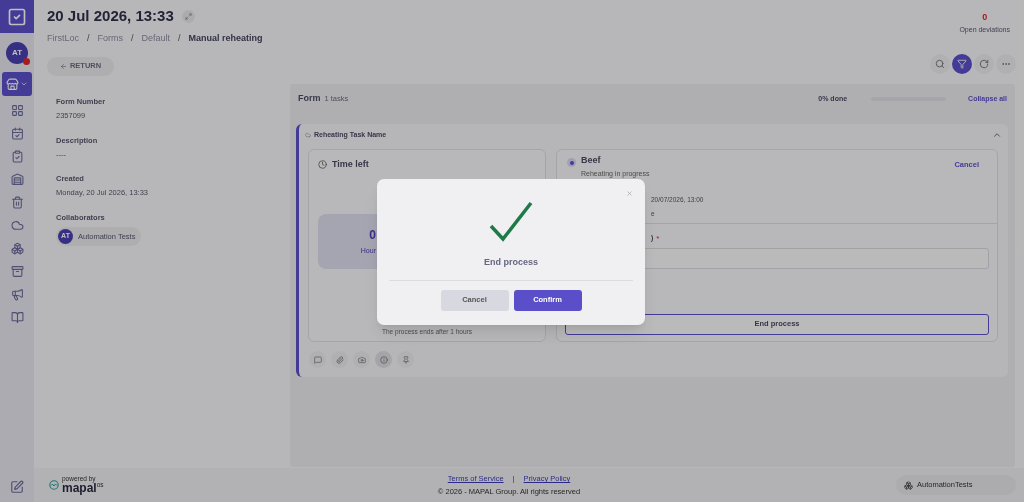 This screenshot has height=502, width=1024. What do you see at coordinates (17, 487) in the screenshot?
I see `edit-icon` at bounding box center [17, 487].